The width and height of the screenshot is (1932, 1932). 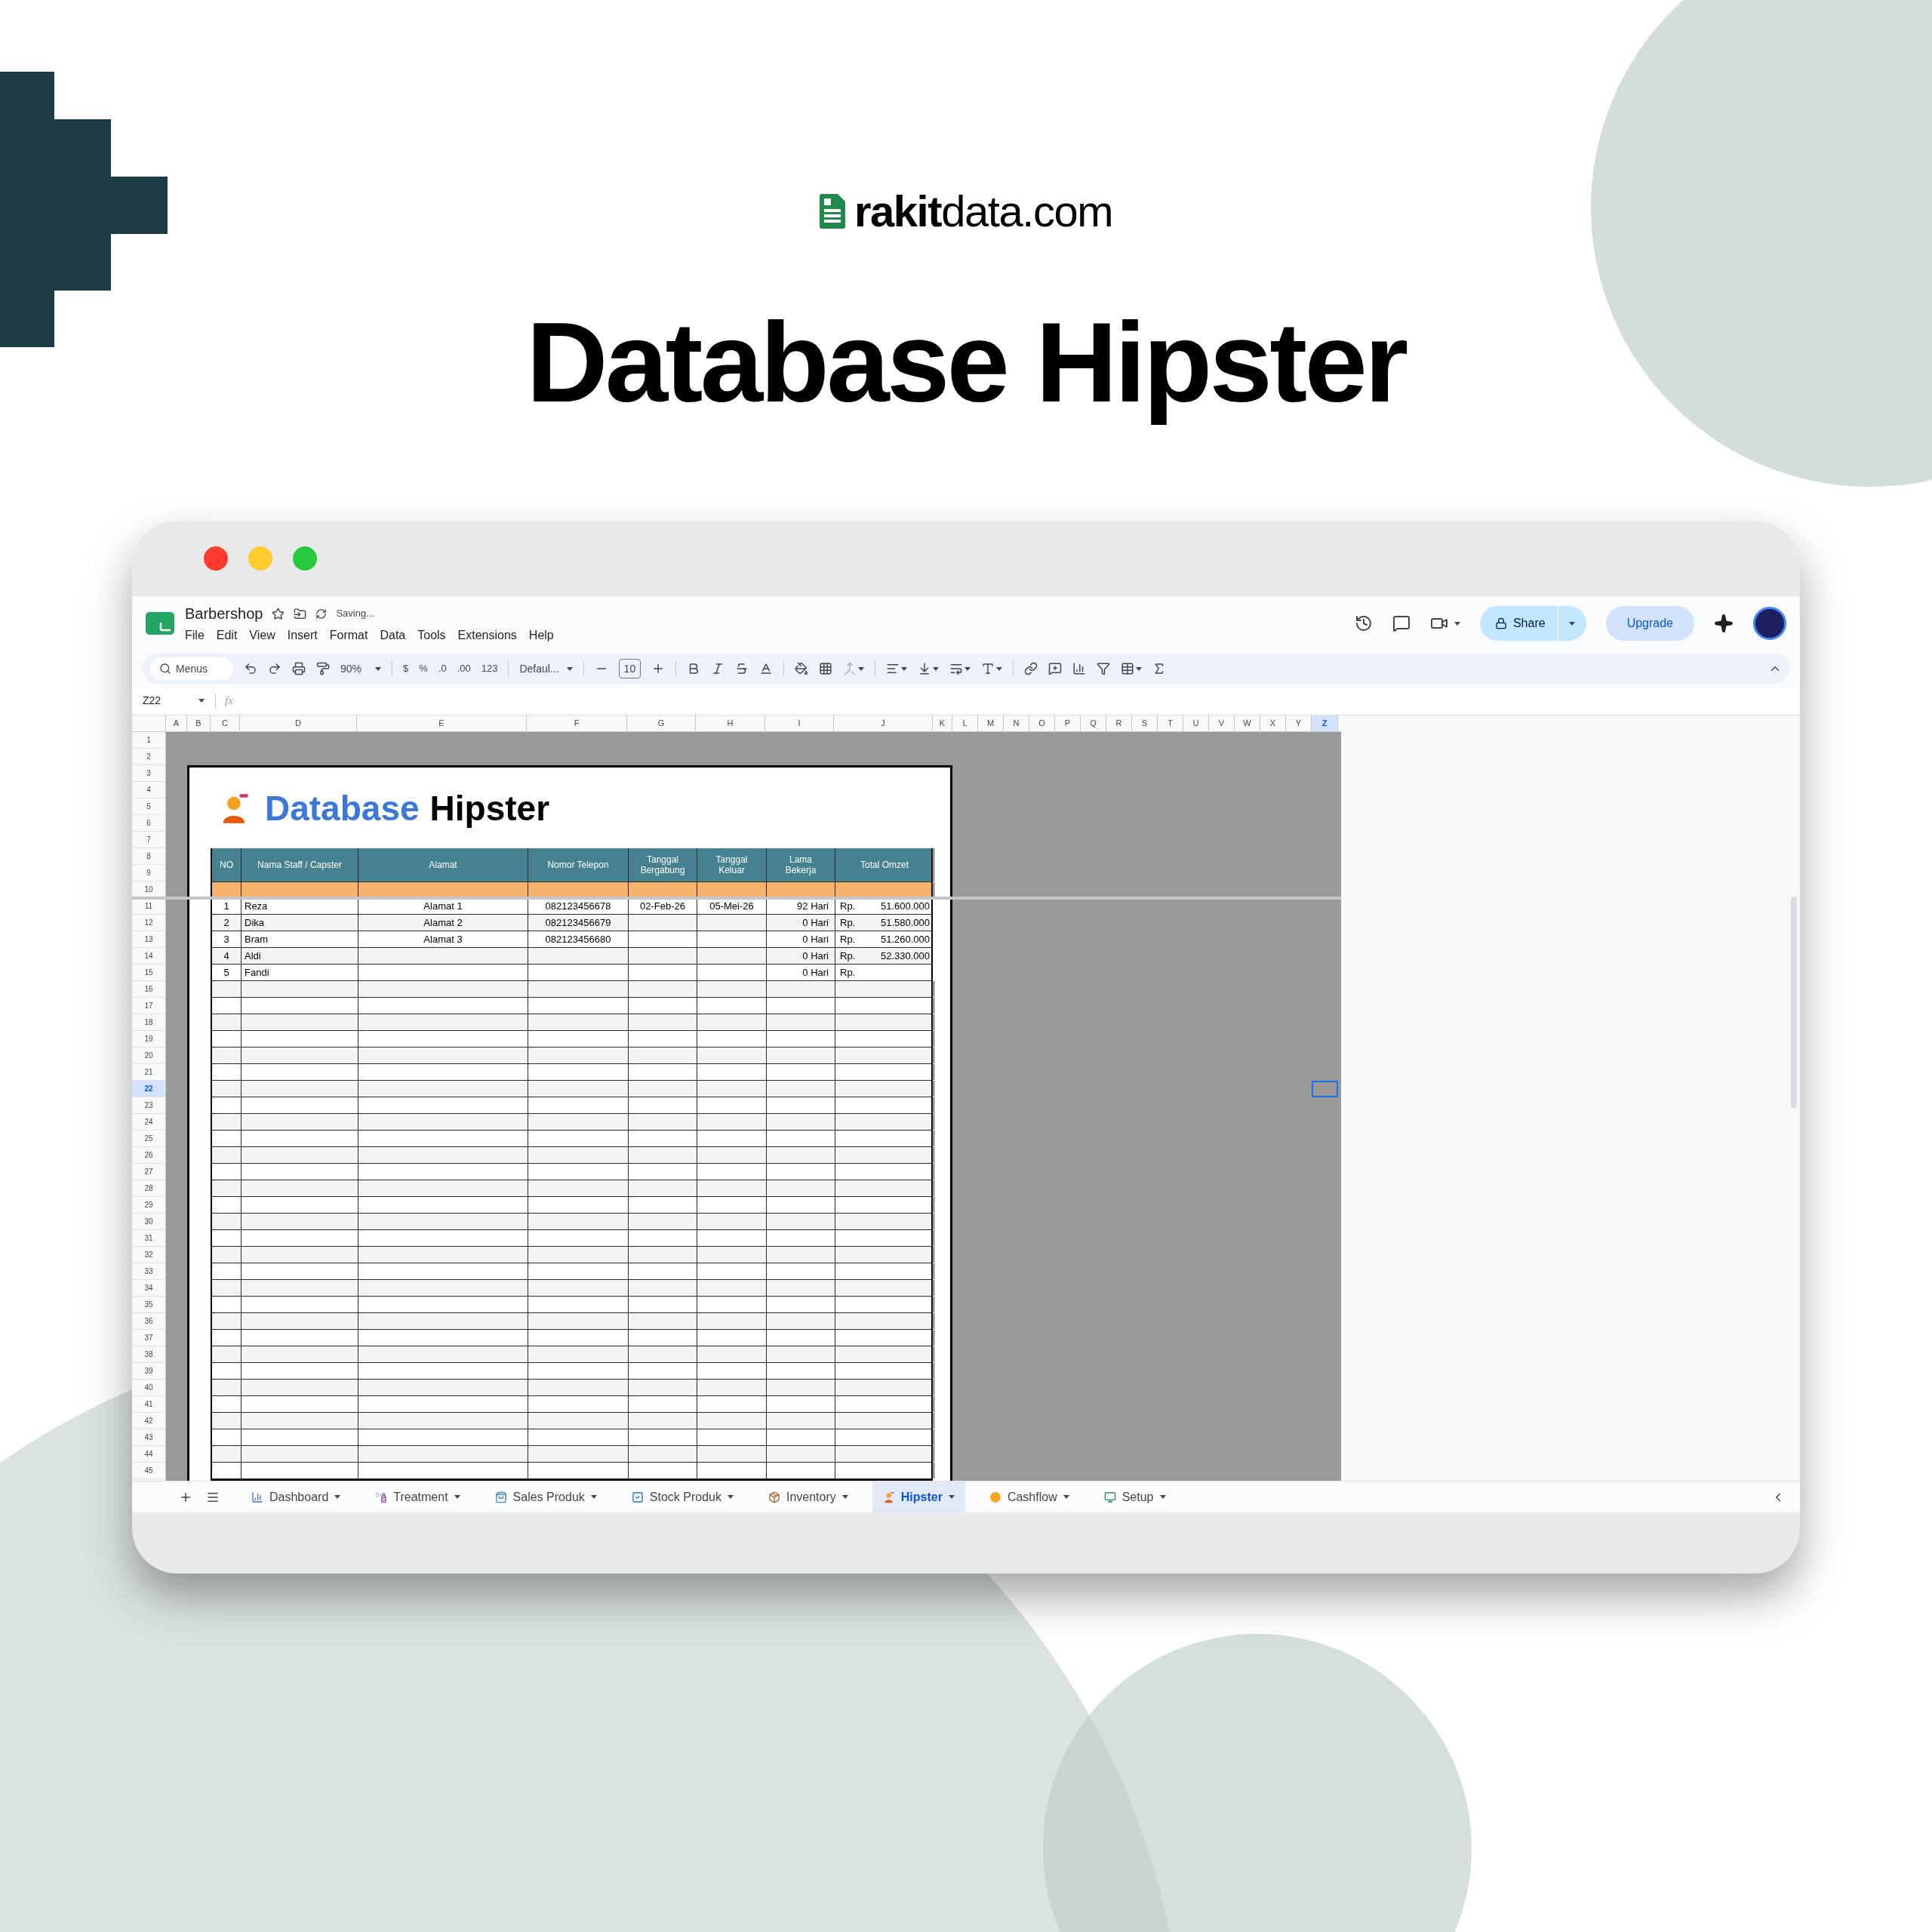 I want to click on row-header: 30, so click(x=148, y=1222).